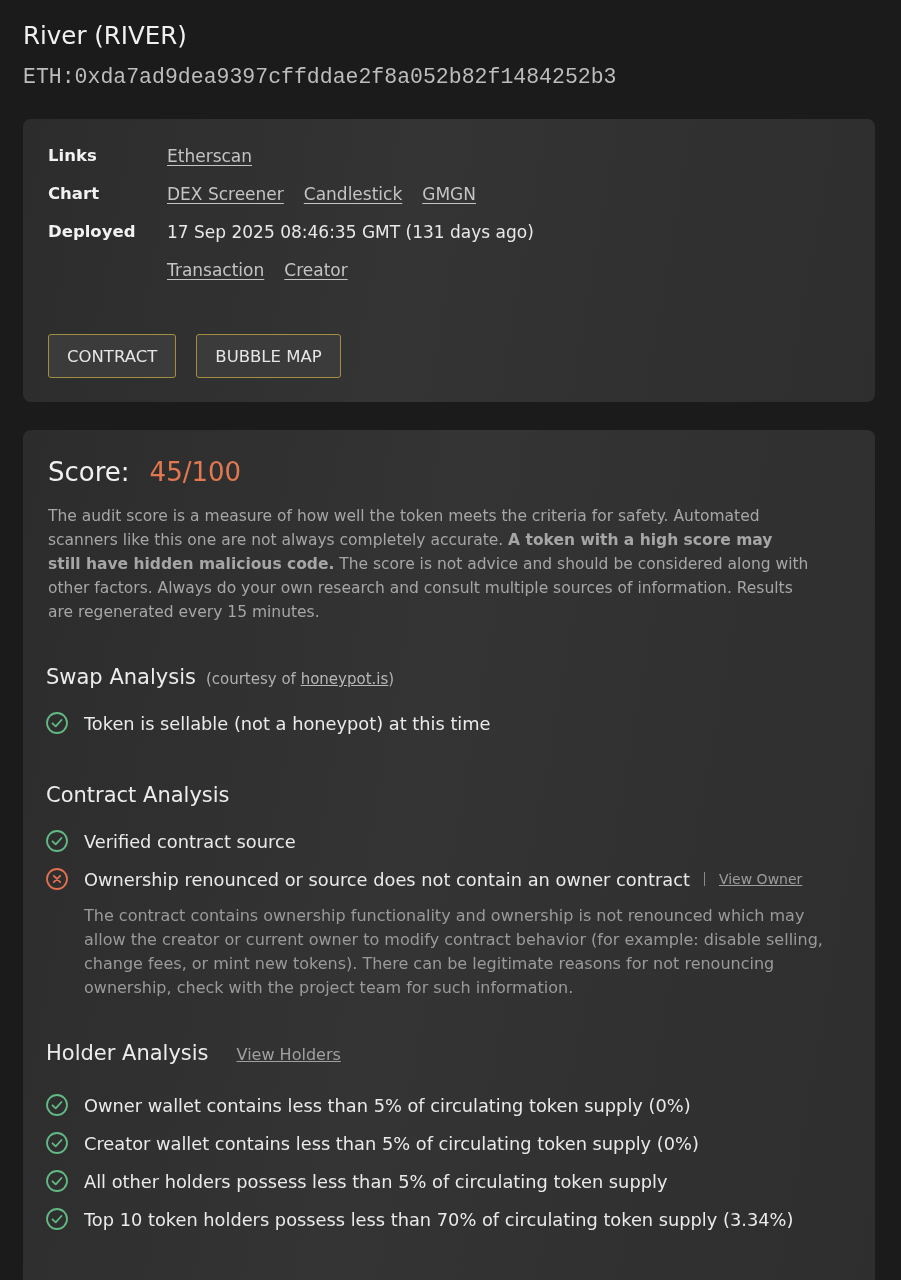  Describe the element at coordinates (216, 270) in the screenshot. I see `info-link: Transaction` at that location.